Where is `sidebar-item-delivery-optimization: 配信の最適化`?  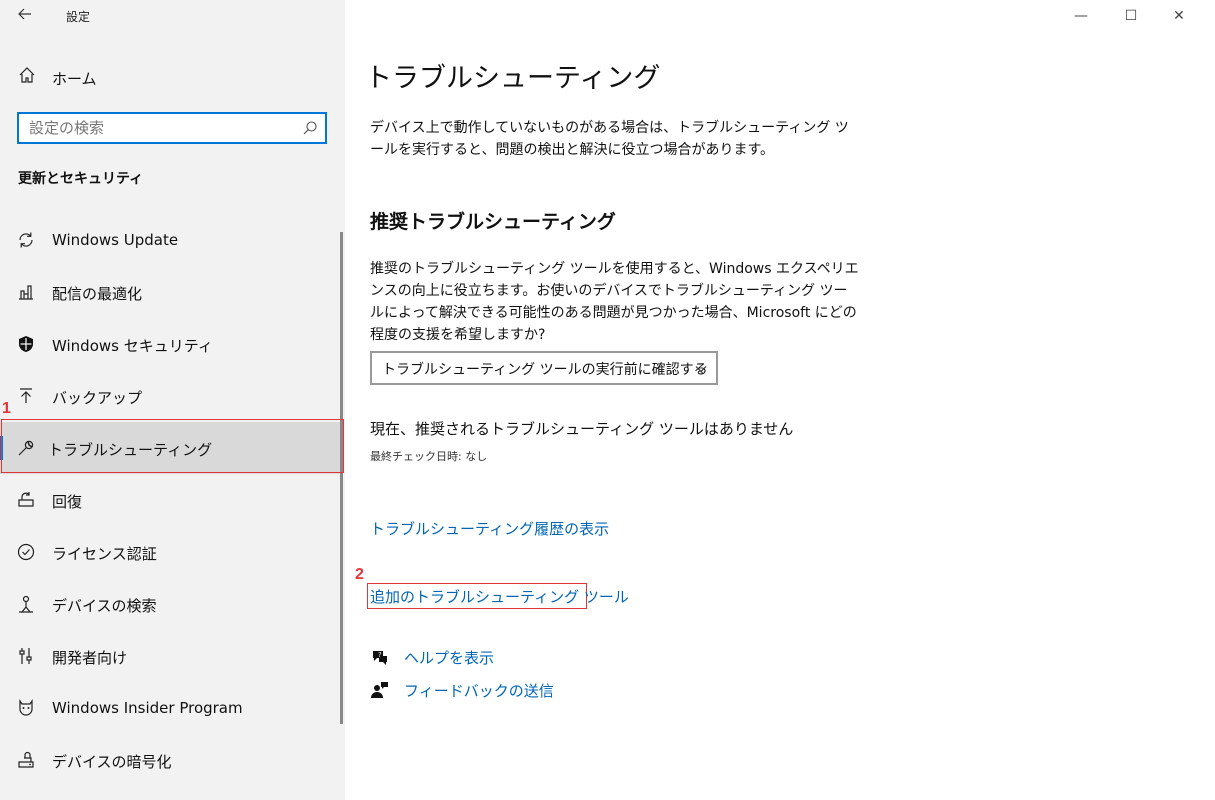
sidebar-item-delivery-optimization: 配信の最適化 is located at coordinates (171, 292).